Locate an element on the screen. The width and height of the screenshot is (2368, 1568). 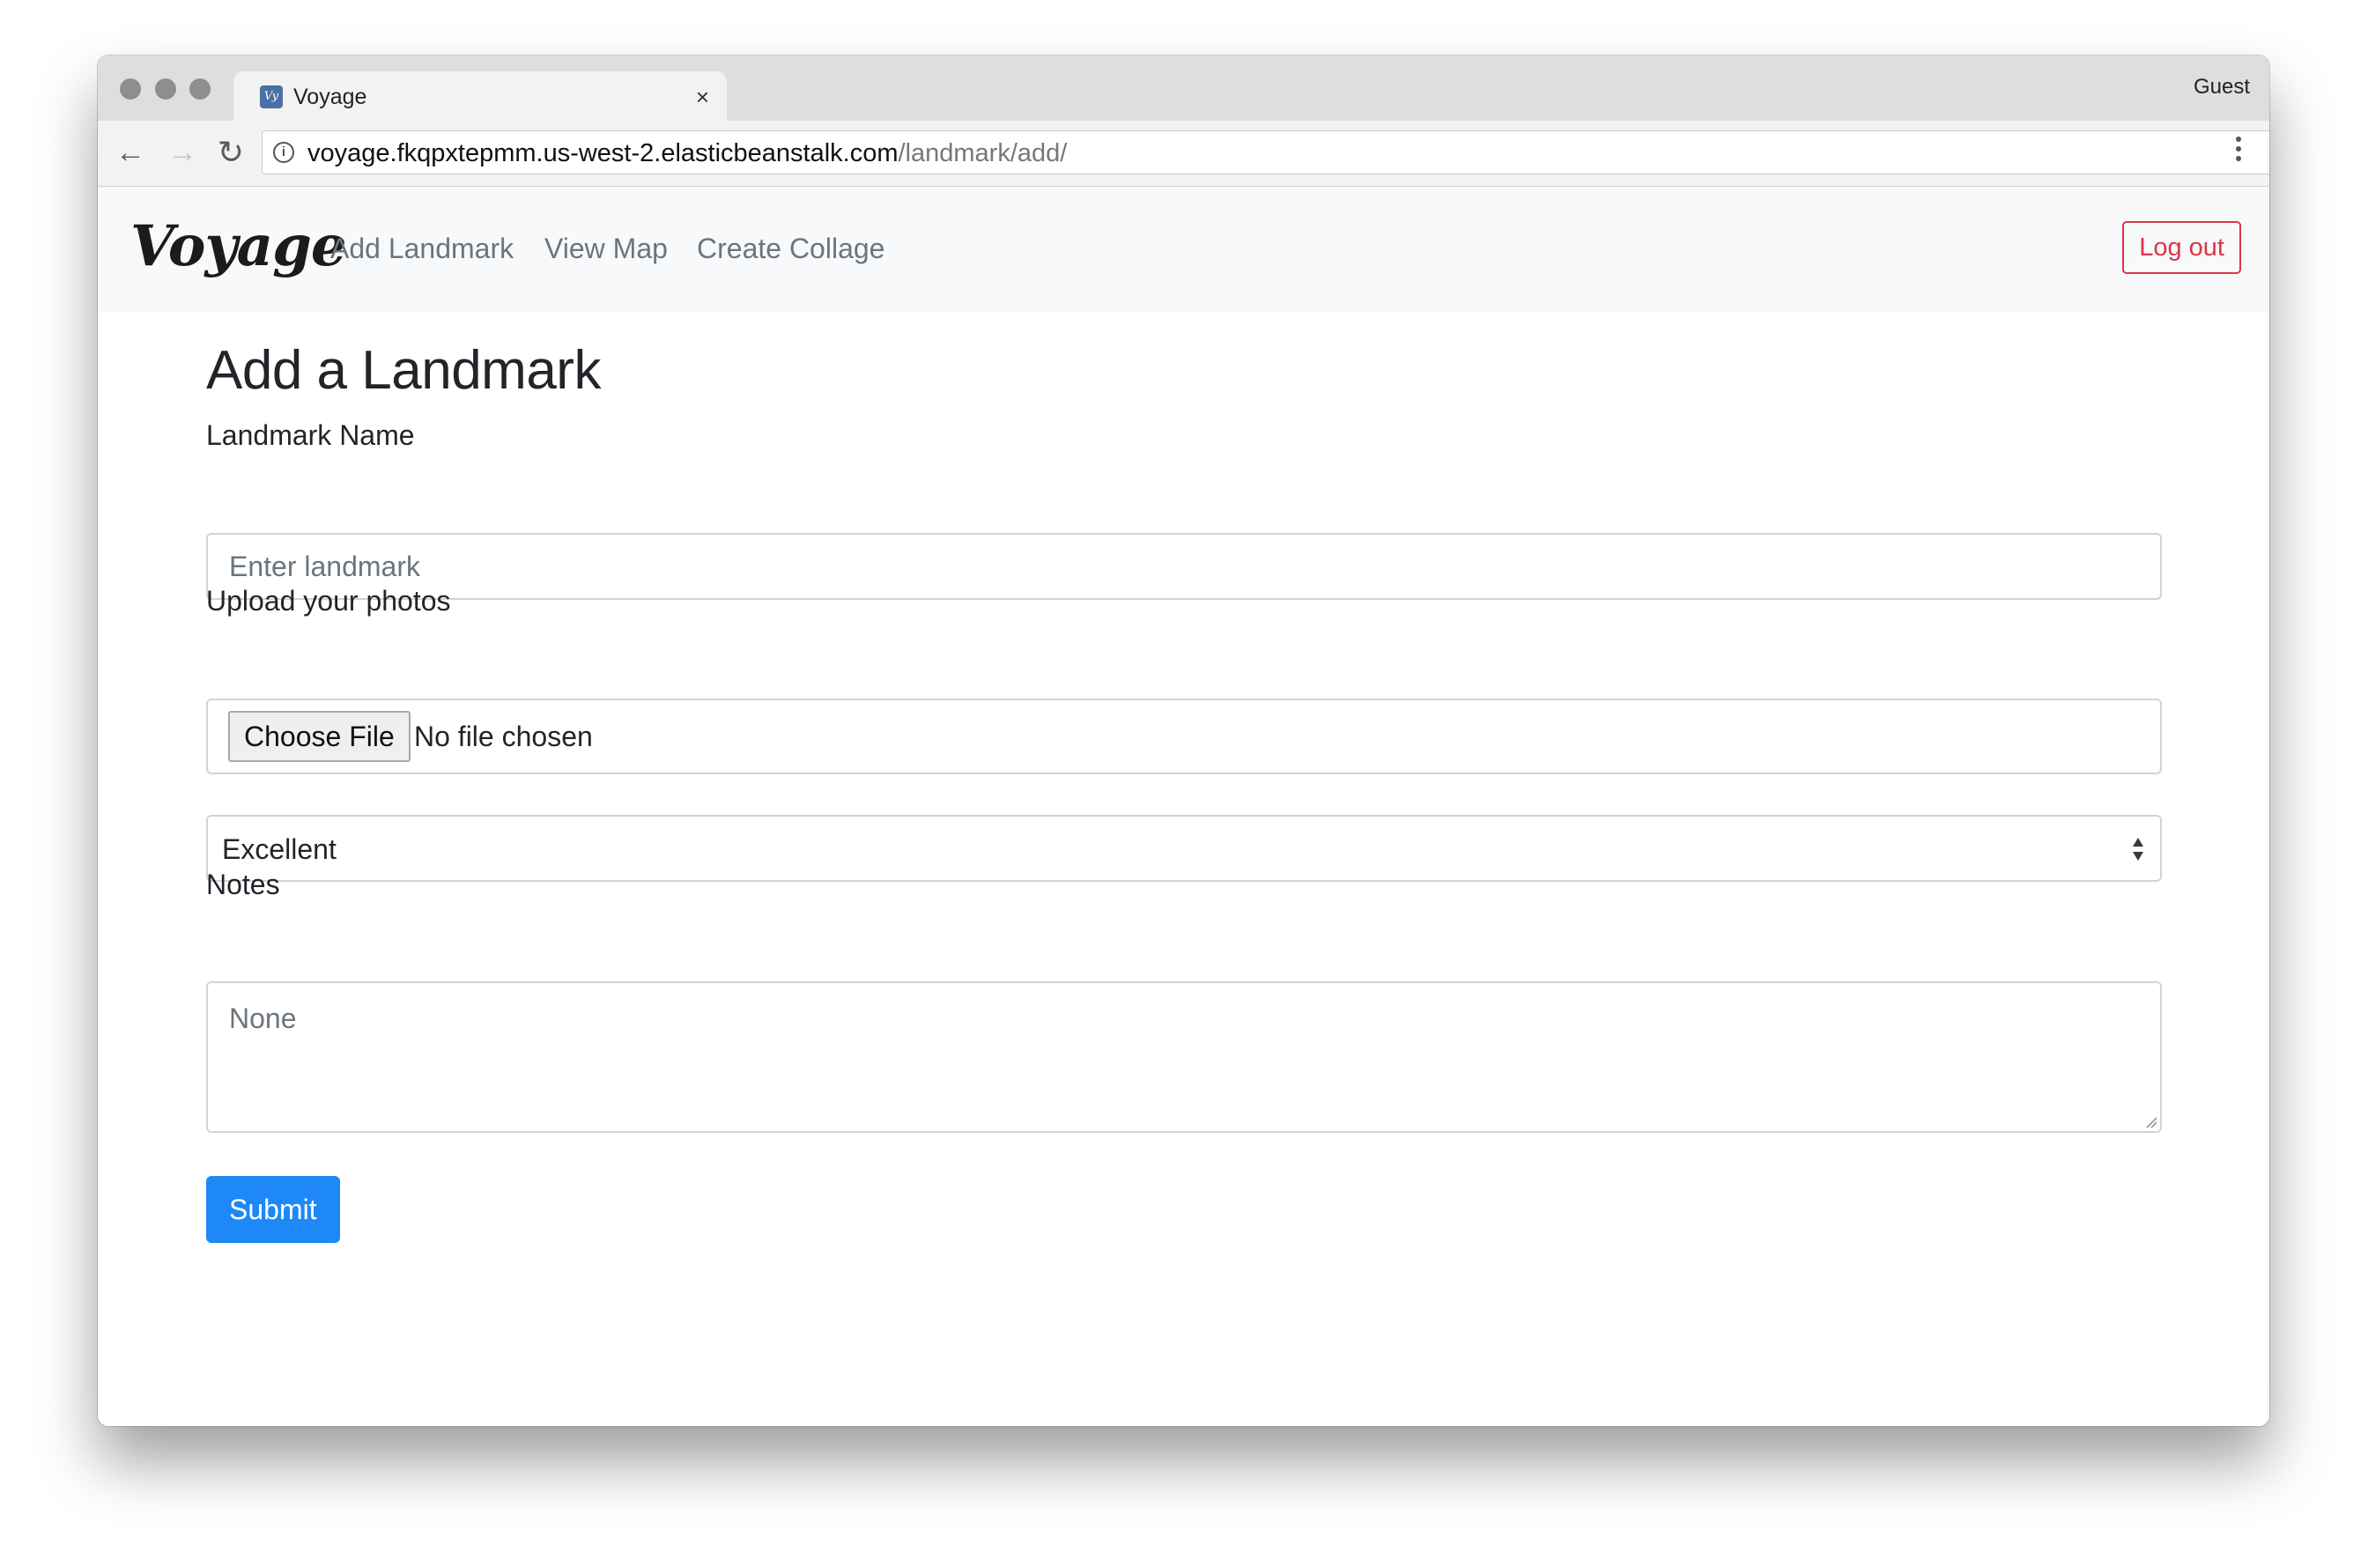
sort-arrows-icon is located at coordinates (2138, 849).